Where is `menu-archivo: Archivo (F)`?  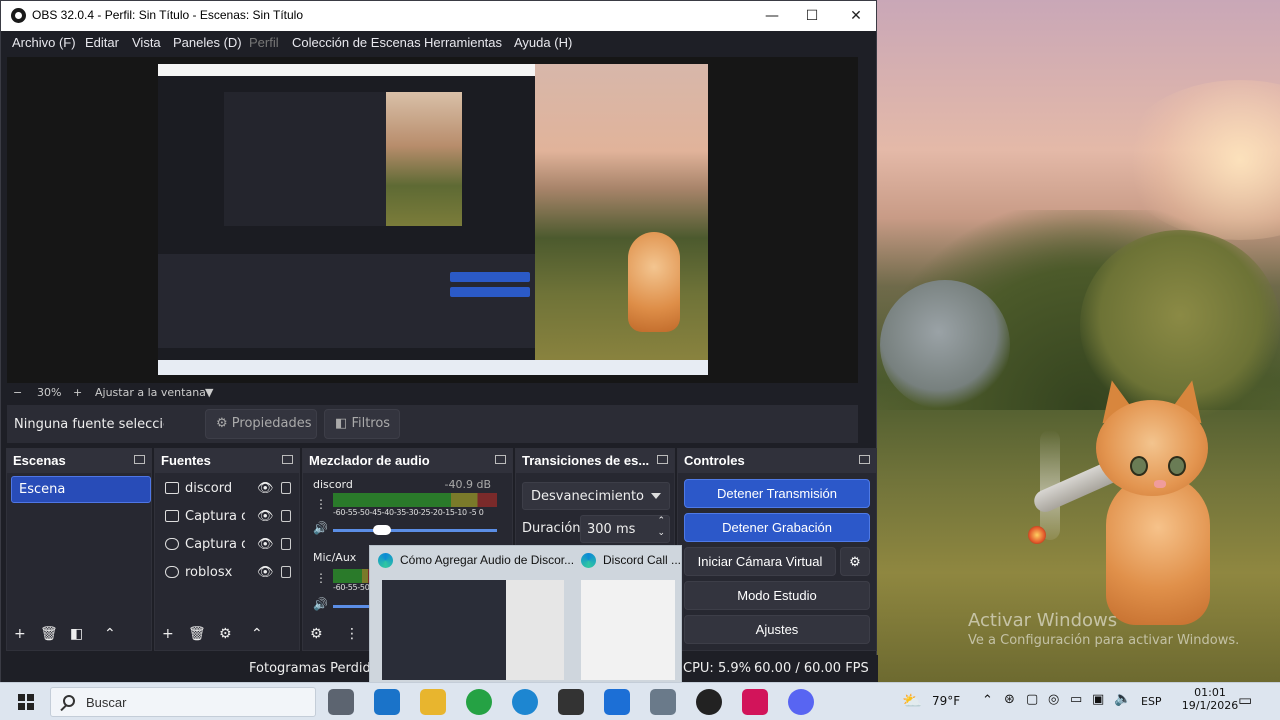 menu-archivo: Archivo (F) is located at coordinates (44, 42).